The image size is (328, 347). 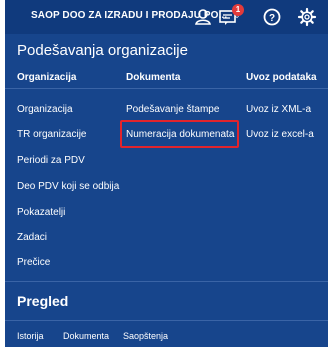 I want to click on notification-badge: 1, so click(x=238, y=10).